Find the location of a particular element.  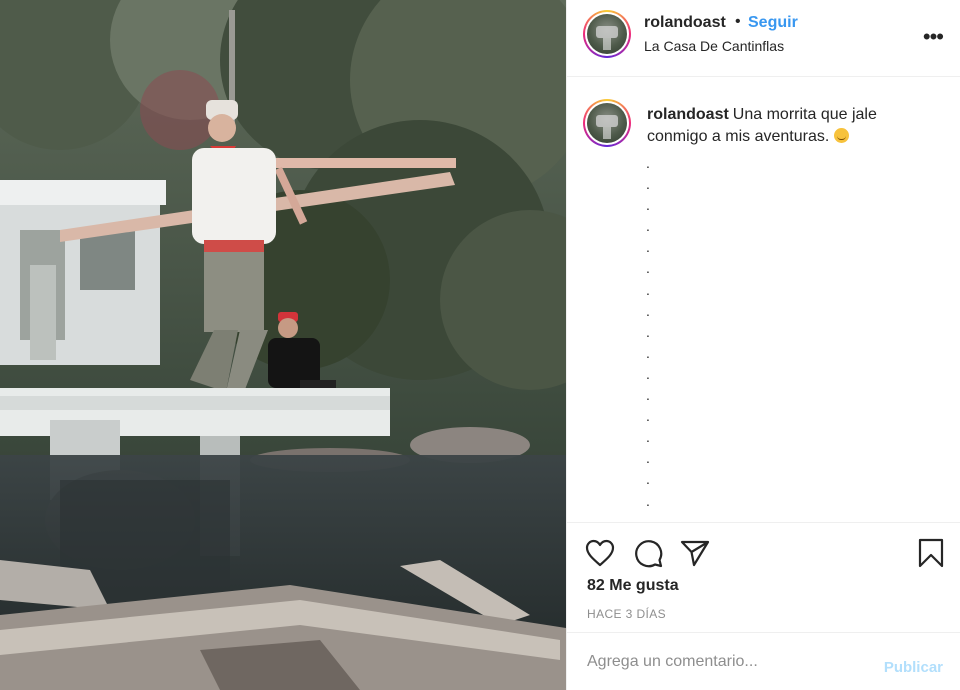

caption-avatar-image is located at coordinates (607, 123).